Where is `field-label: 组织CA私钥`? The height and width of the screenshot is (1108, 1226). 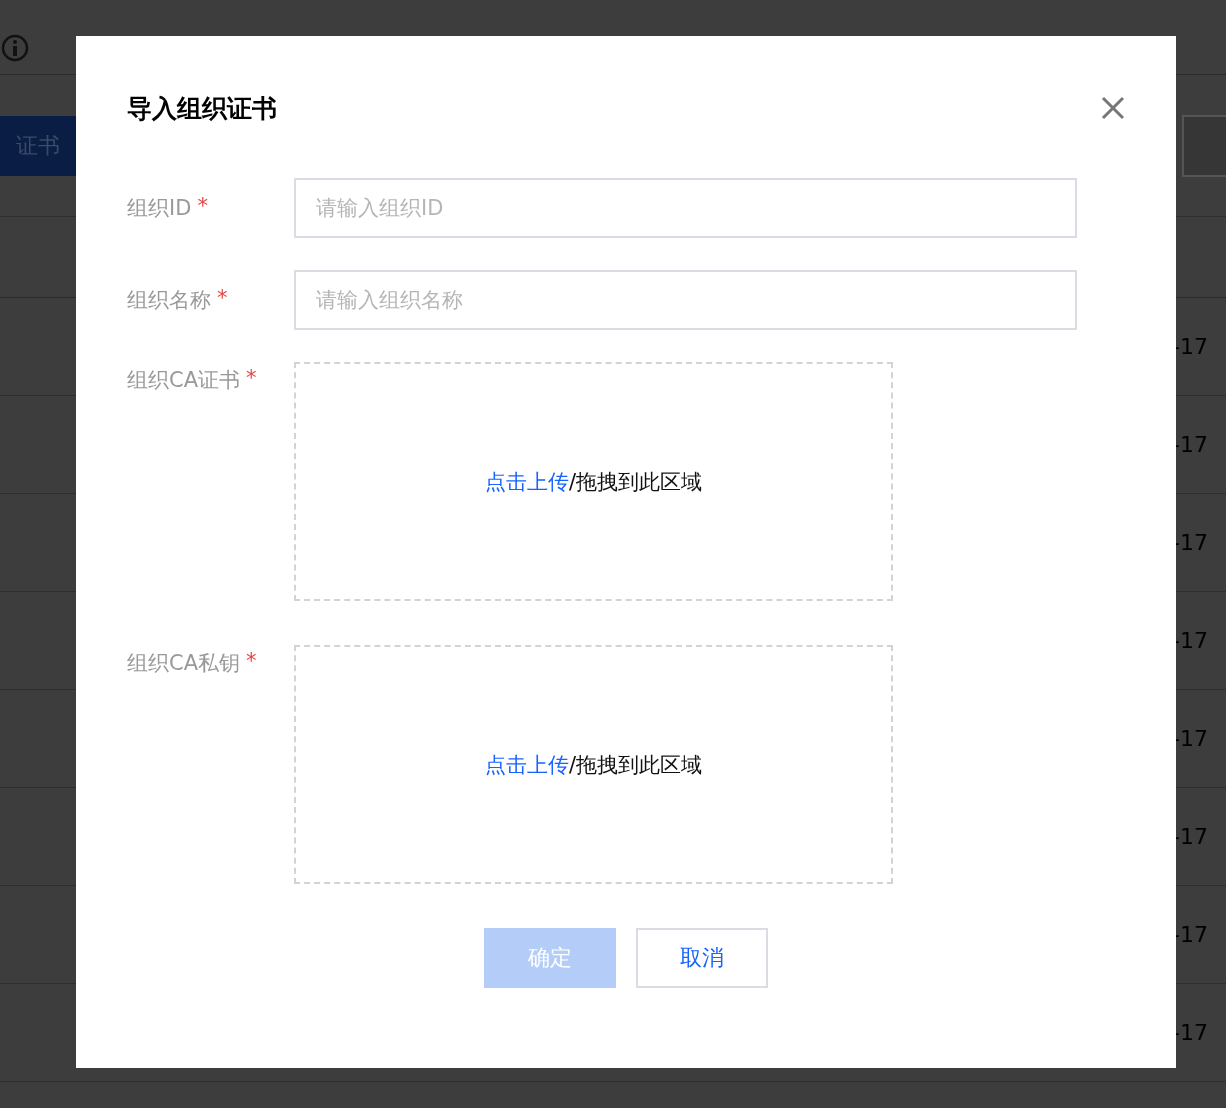
field-label: 组织CA私钥 is located at coordinates (184, 663).